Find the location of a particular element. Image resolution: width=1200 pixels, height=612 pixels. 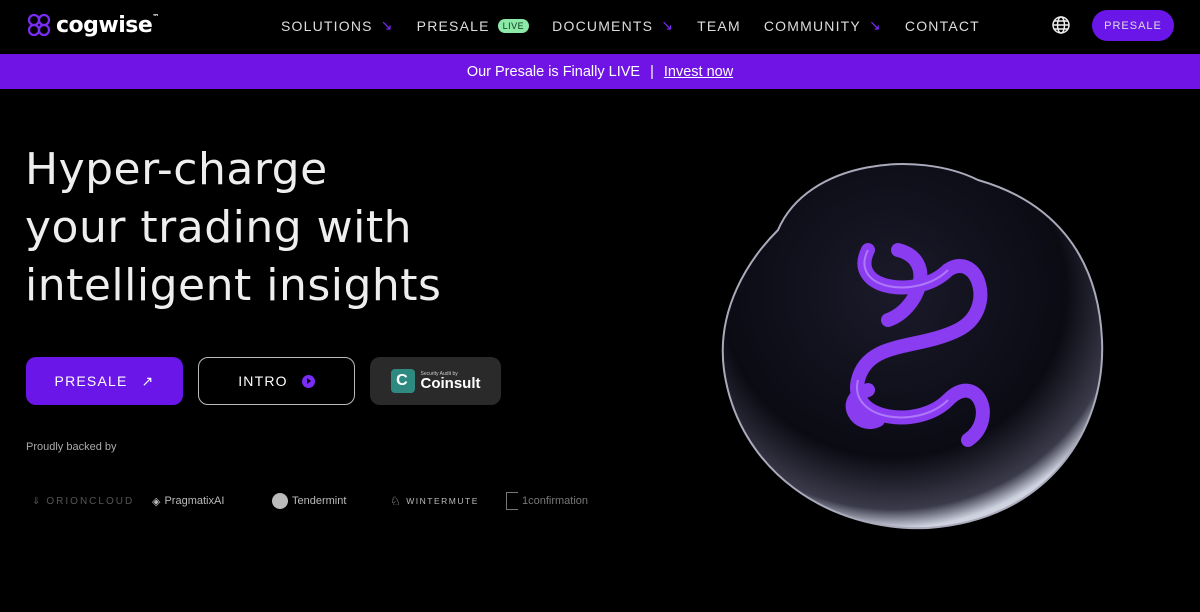

banner-text: Our Presale is Finally LIVE is located at coordinates (553, 71).